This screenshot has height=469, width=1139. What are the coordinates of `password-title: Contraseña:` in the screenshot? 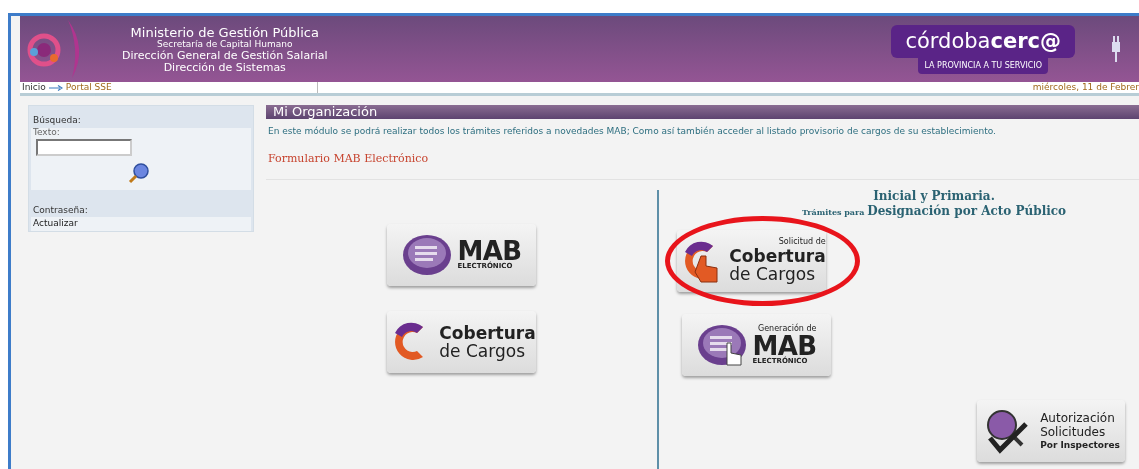 It's located at (60, 210).